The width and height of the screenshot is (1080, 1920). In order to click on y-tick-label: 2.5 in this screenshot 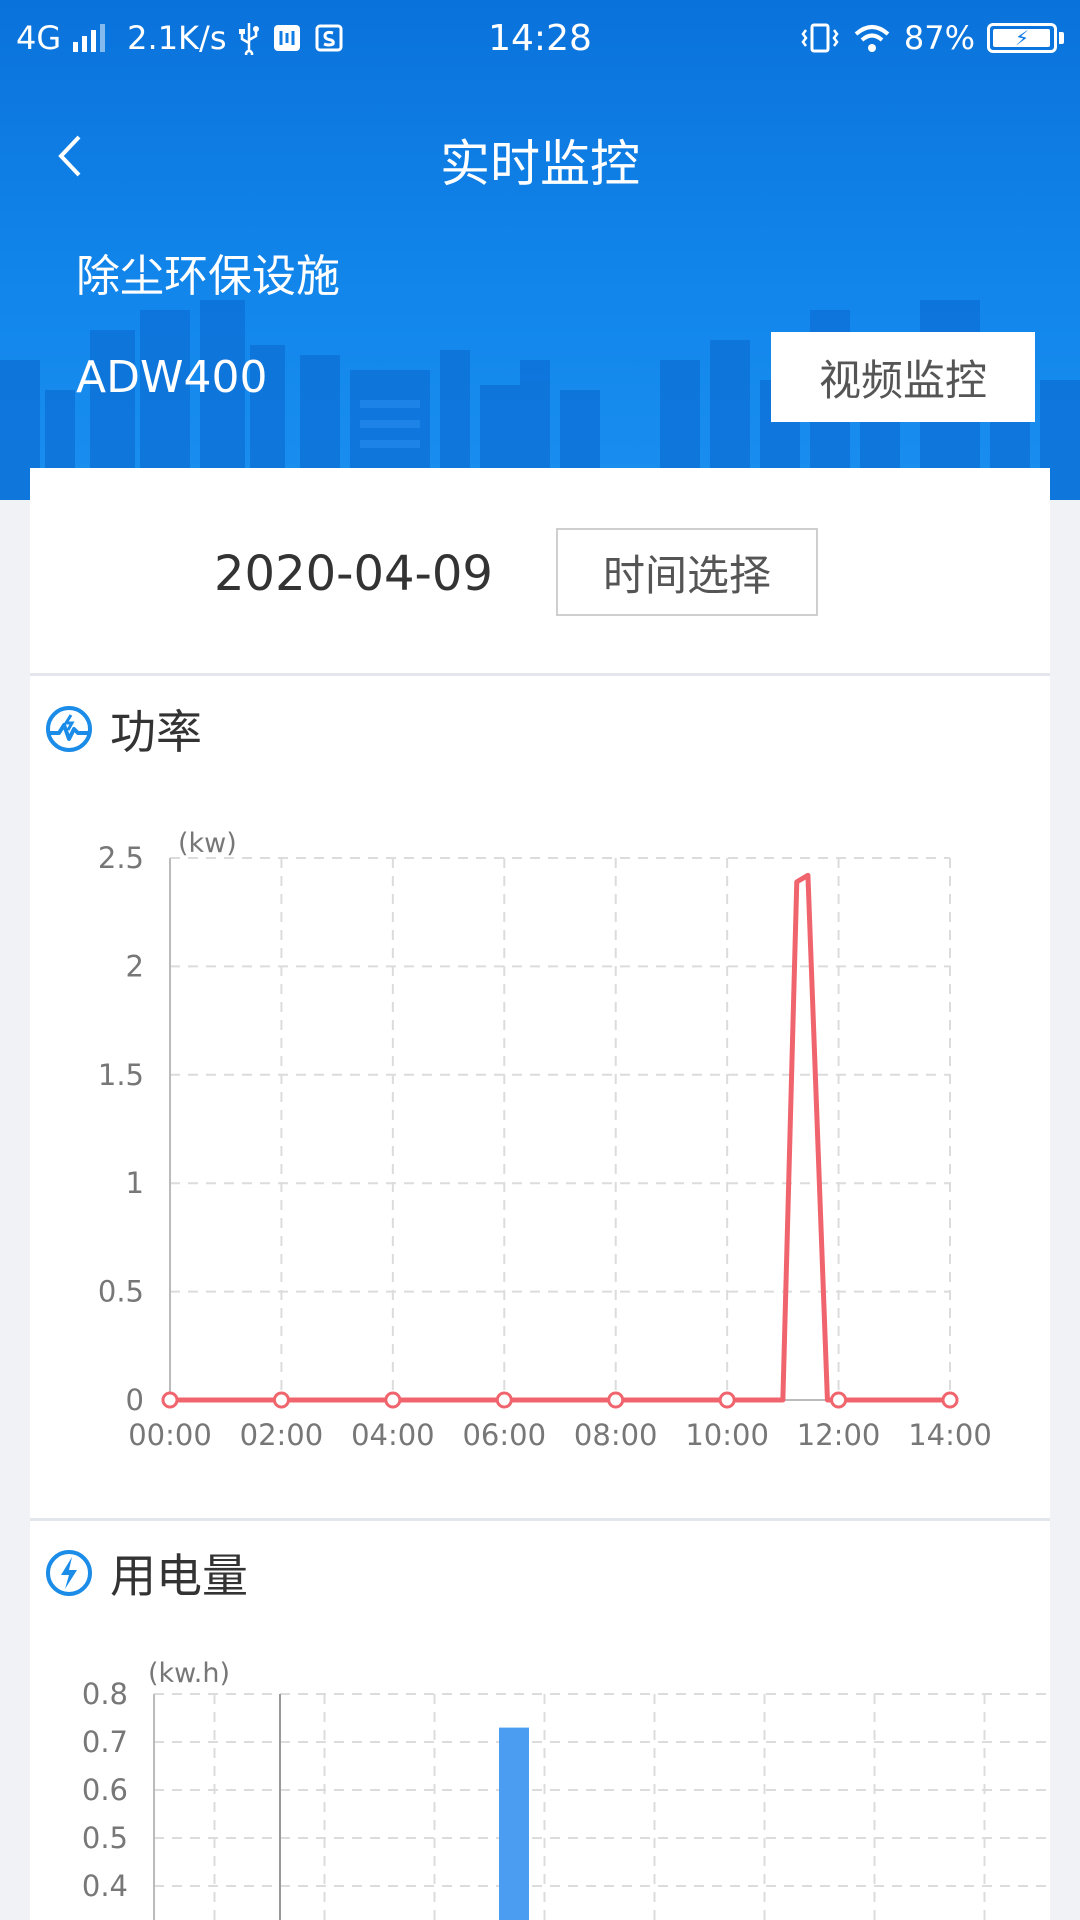, I will do `click(121, 858)`.